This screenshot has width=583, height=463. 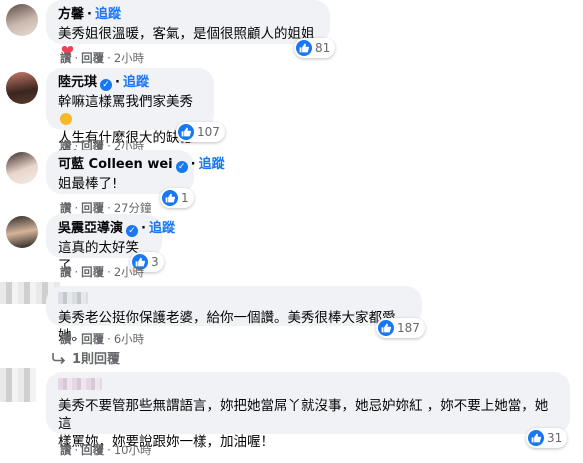 What do you see at coordinates (71, 14) in the screenshot?
I see `commenter-name: 方馨` at bounding box center [71, 14].